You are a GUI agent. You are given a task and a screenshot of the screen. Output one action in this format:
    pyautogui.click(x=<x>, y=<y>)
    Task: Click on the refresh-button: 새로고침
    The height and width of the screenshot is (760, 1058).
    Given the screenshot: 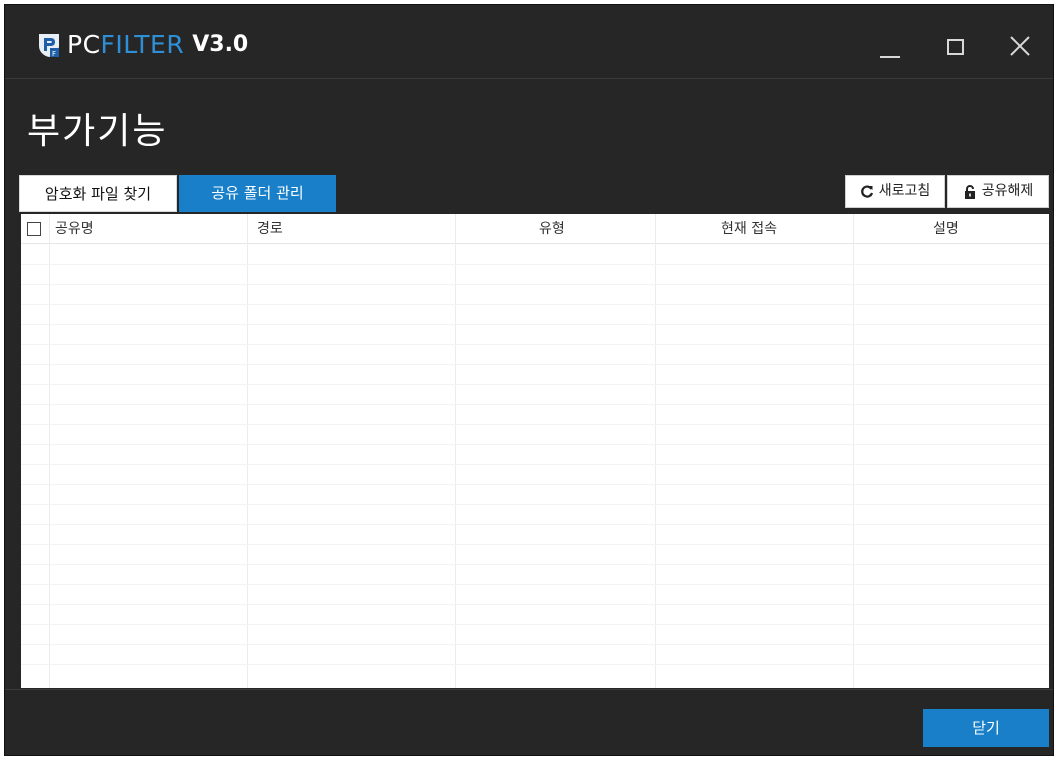 What is the action you would take?
    pyautogui.click(x=895, y=191)
    